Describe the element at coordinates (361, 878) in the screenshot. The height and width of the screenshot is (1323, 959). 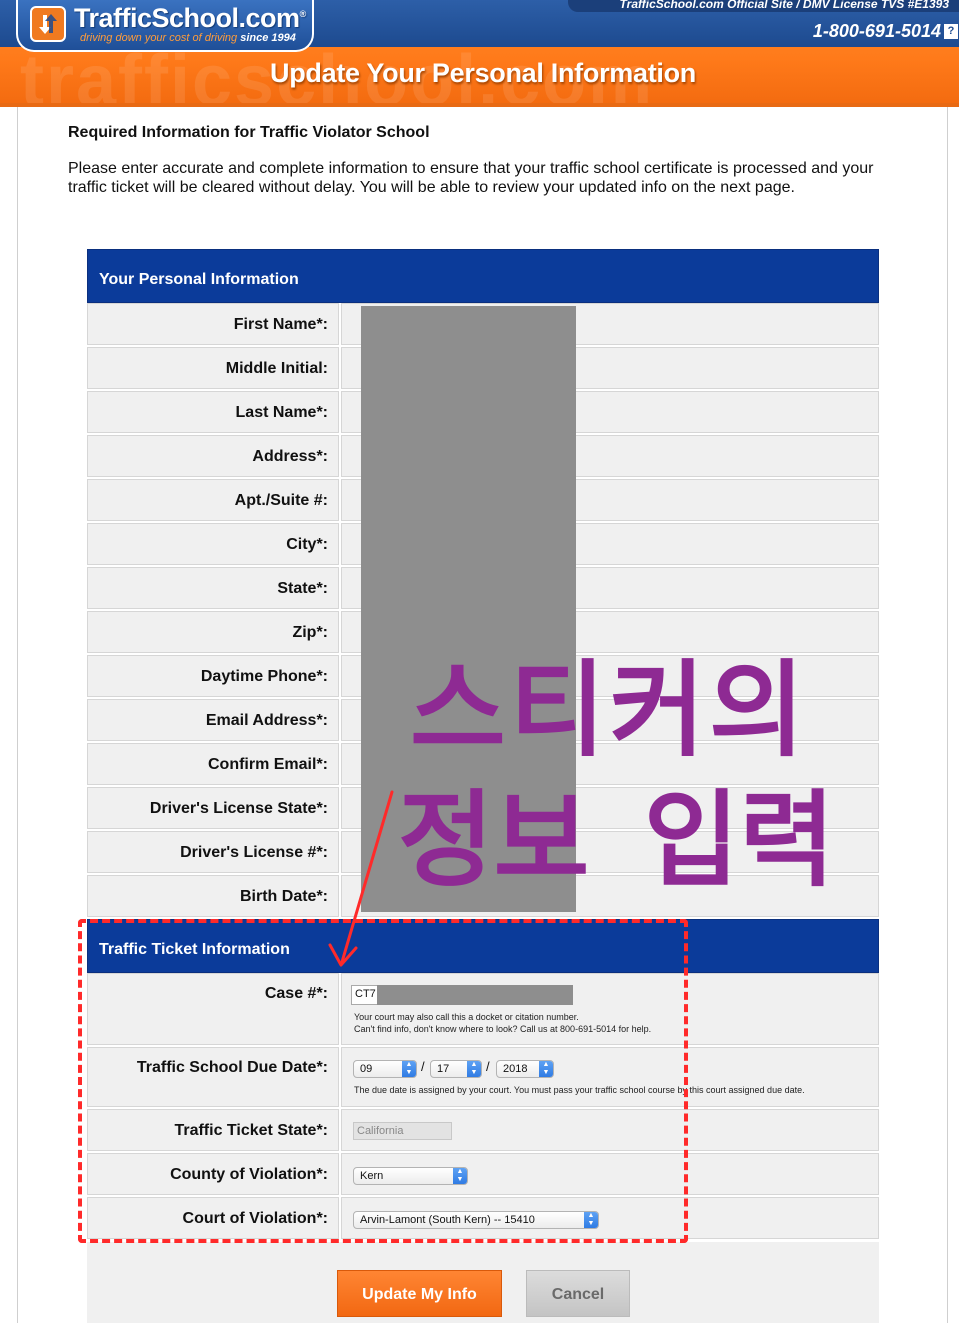
I see `annotation-arrow` at that location.